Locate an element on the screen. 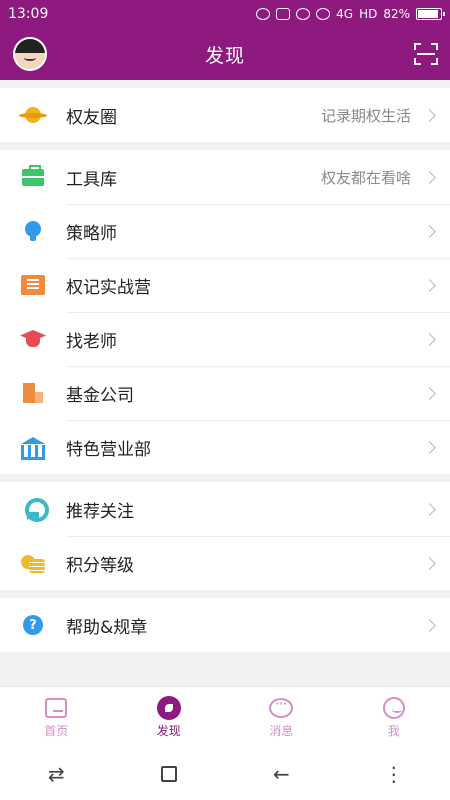  menu-item-friends-circle: 权友圈 记录期权生活 is located at coordinates (225, 115).